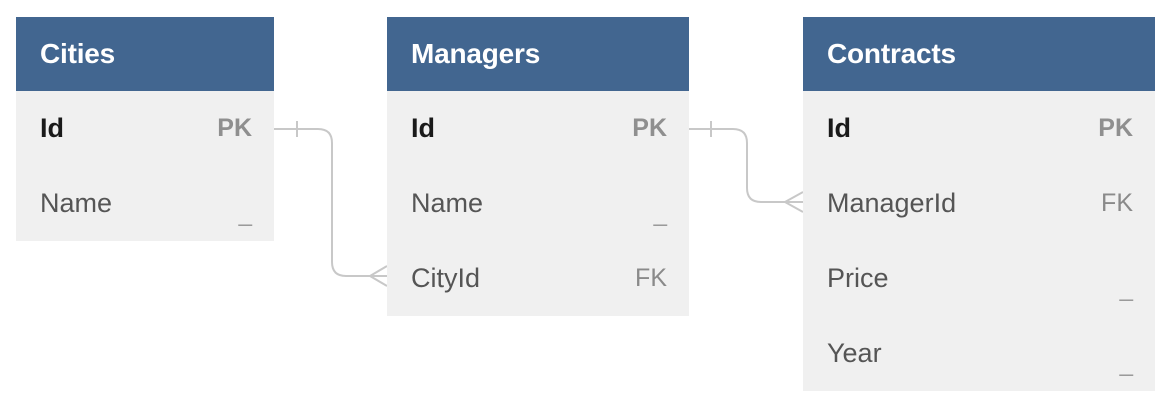 Image resolution: width=1170 pixels, height=412 pixels. I want to click on table-title: Contracts, so click(979, 54).